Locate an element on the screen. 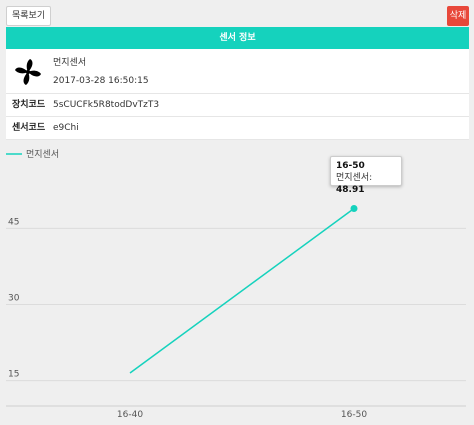  y-tick-label: 45 is located at coordinates (13, 222).